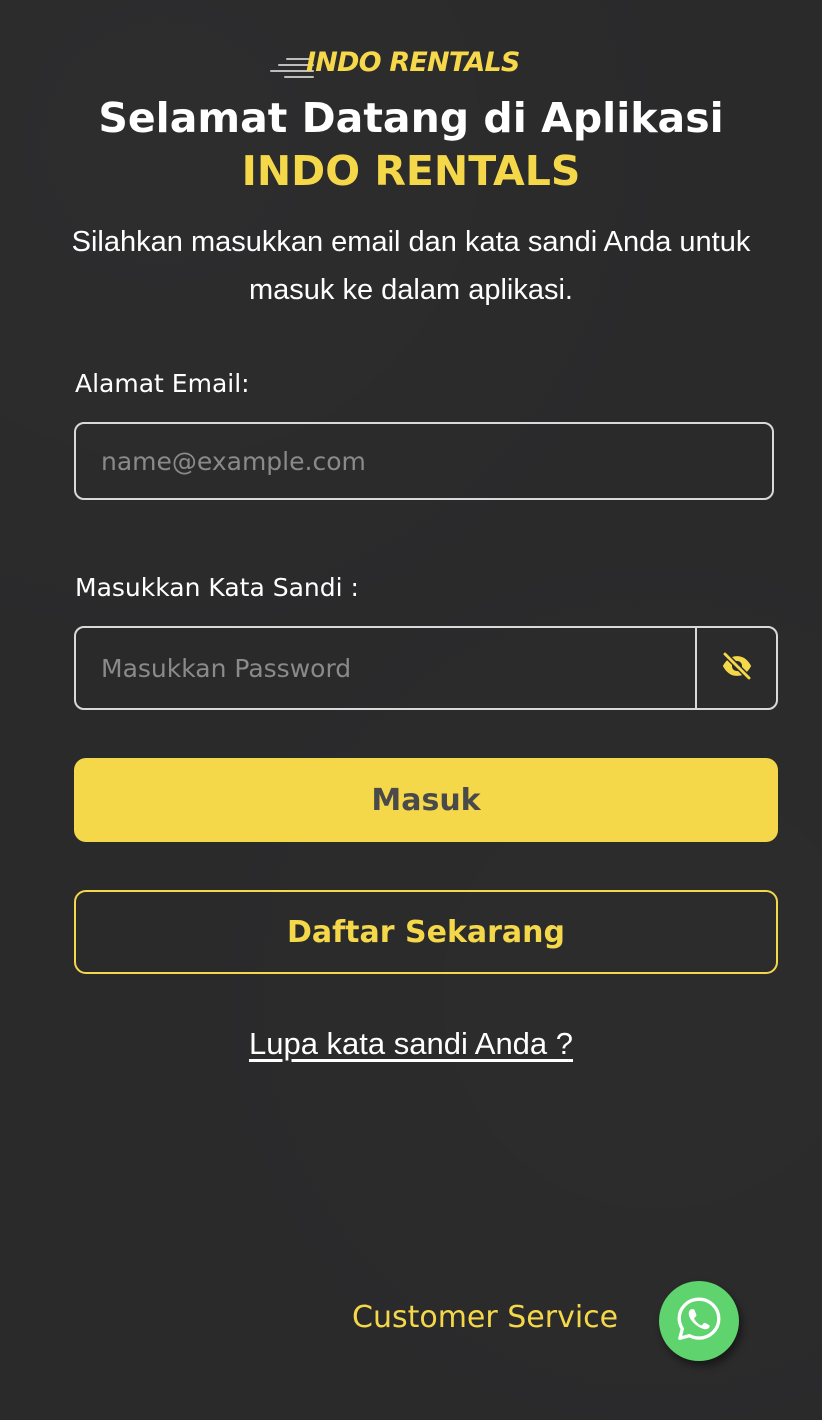 This screenshot has height=1420, width=822. I want to click on password-label: Masukkan Kata Sandi :, so click(217, 587).